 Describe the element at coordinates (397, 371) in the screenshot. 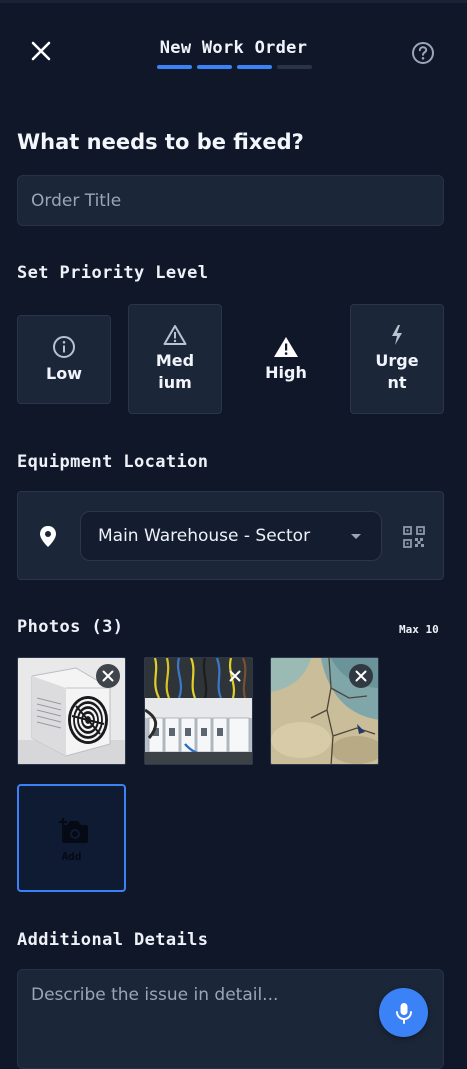

I see `priority-label-urgent: Urge nt` at that location.